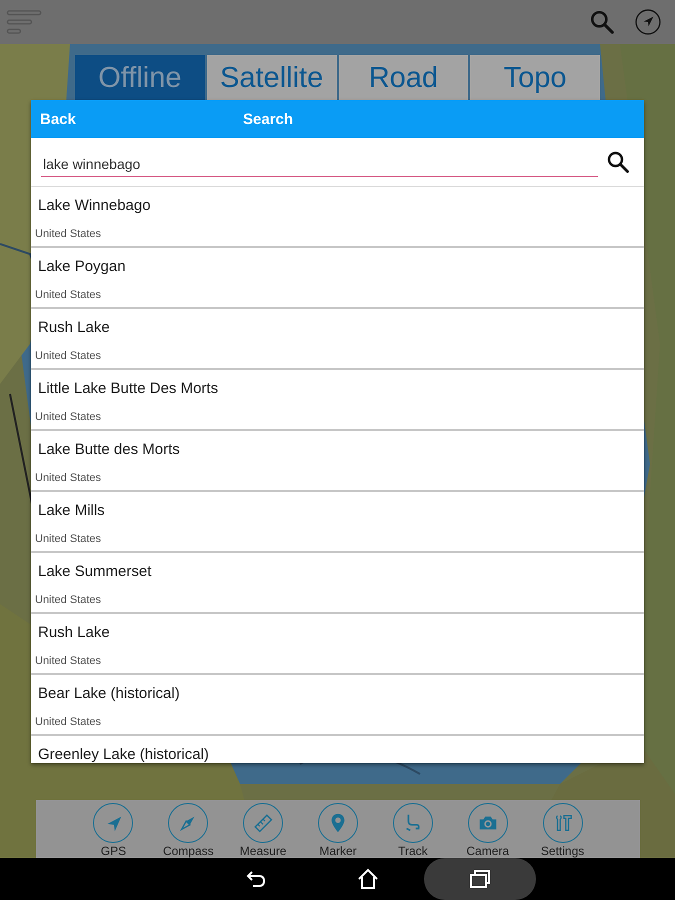 Image resolution: width=675 pixels, height=900 pixels. Describe the element at coordinates (337, 461) in the screenshot. I see `result-row: Lake Butte des Morts United States` at that location.